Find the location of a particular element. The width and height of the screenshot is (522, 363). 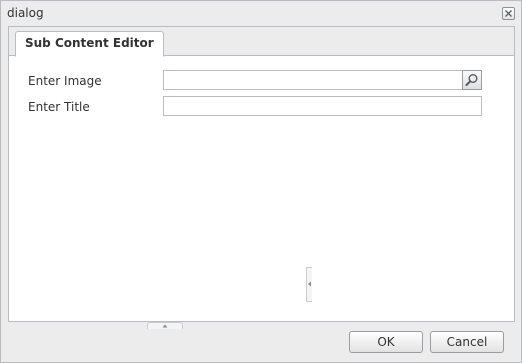

bottom-collapse-handle is located at coordinates (165, 325).